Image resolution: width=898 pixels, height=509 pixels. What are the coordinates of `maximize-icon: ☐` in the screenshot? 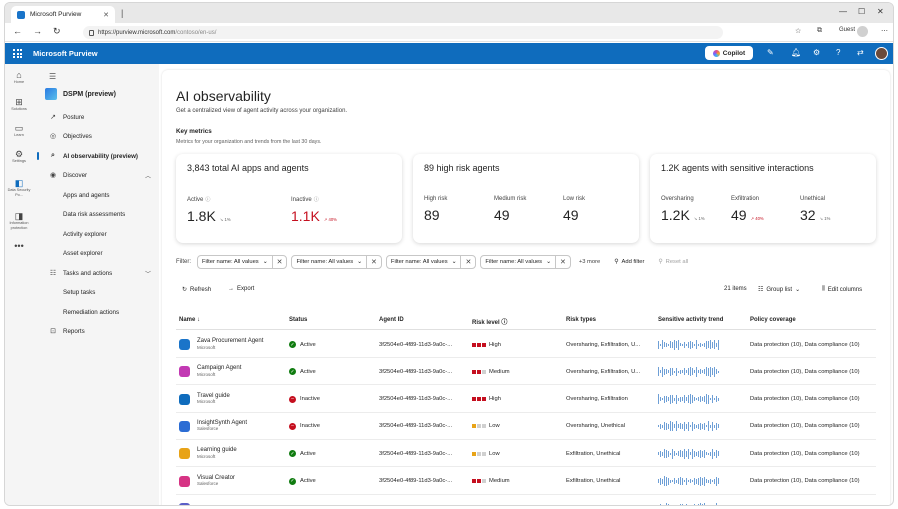 It's located at (861, 11).